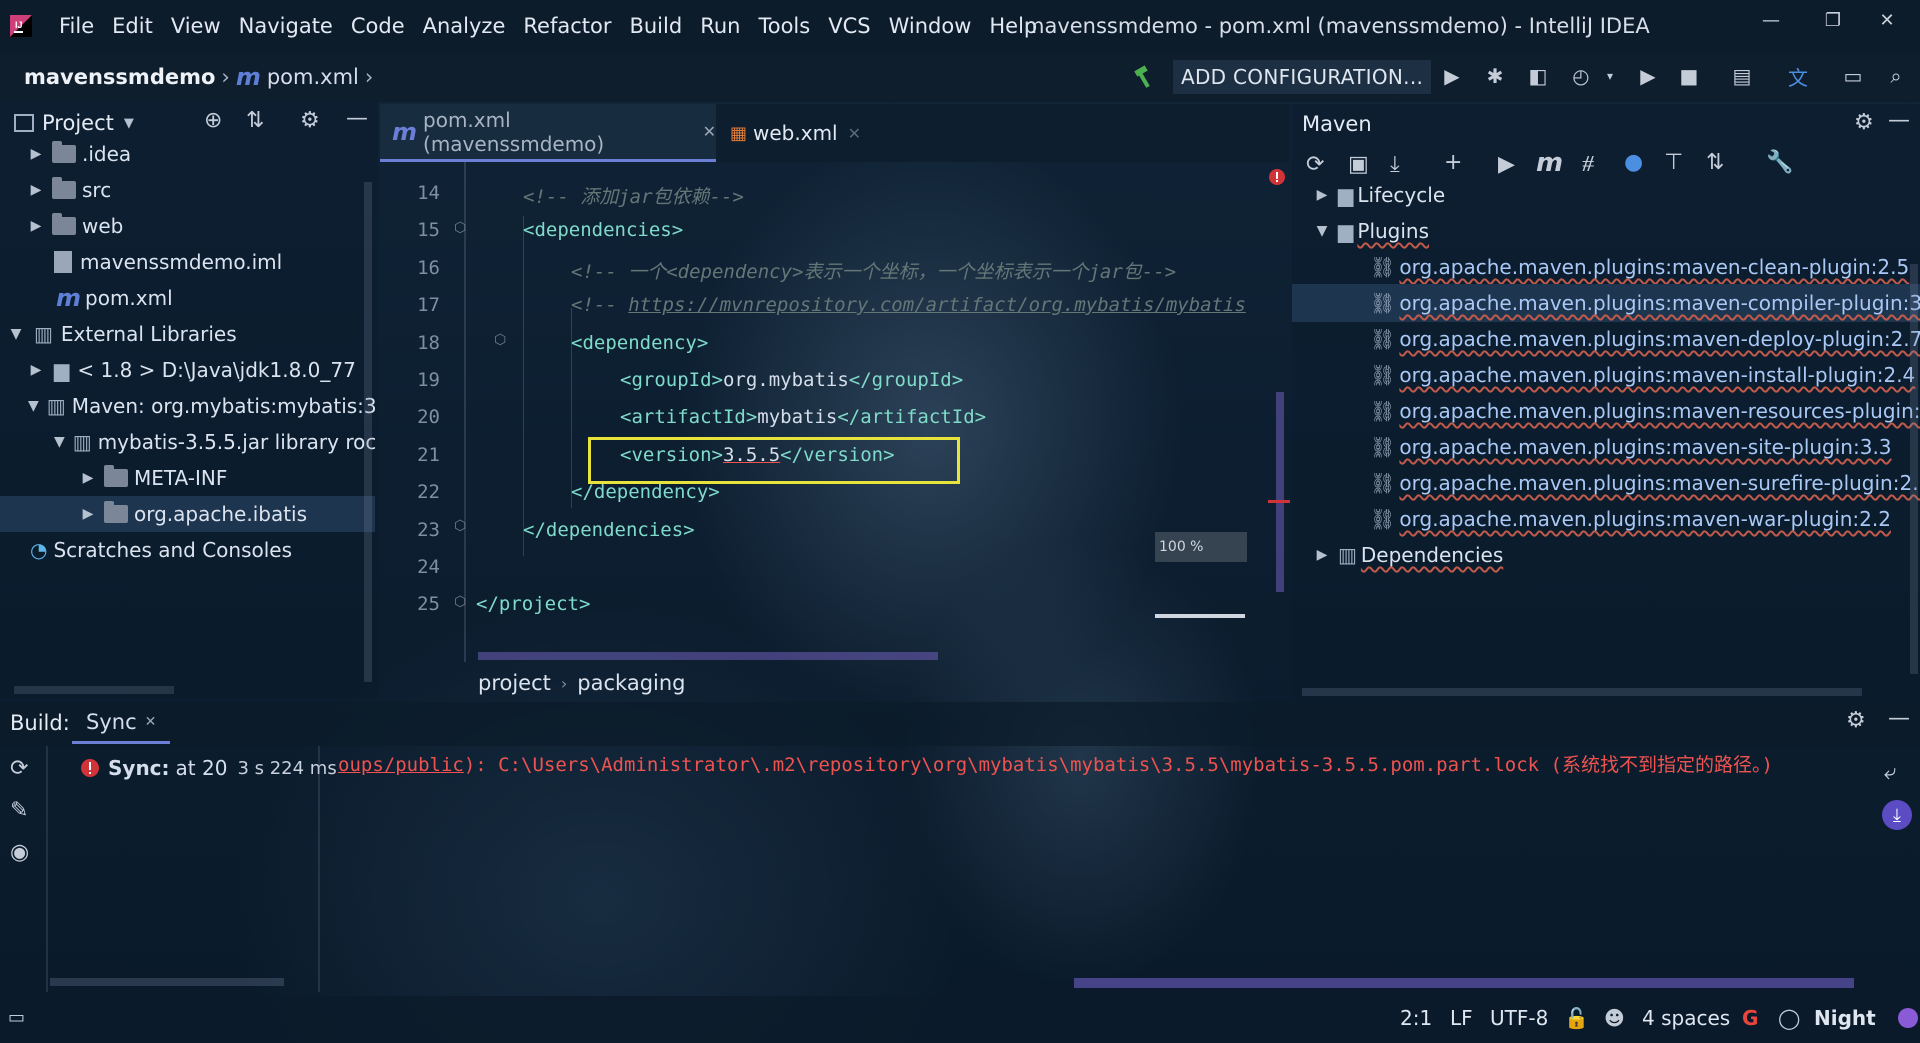  What do you see at coordinates (255, 120) in the screenshot?
I see `collapse-all-icon: ⇅` at bounding box center [255, 120].